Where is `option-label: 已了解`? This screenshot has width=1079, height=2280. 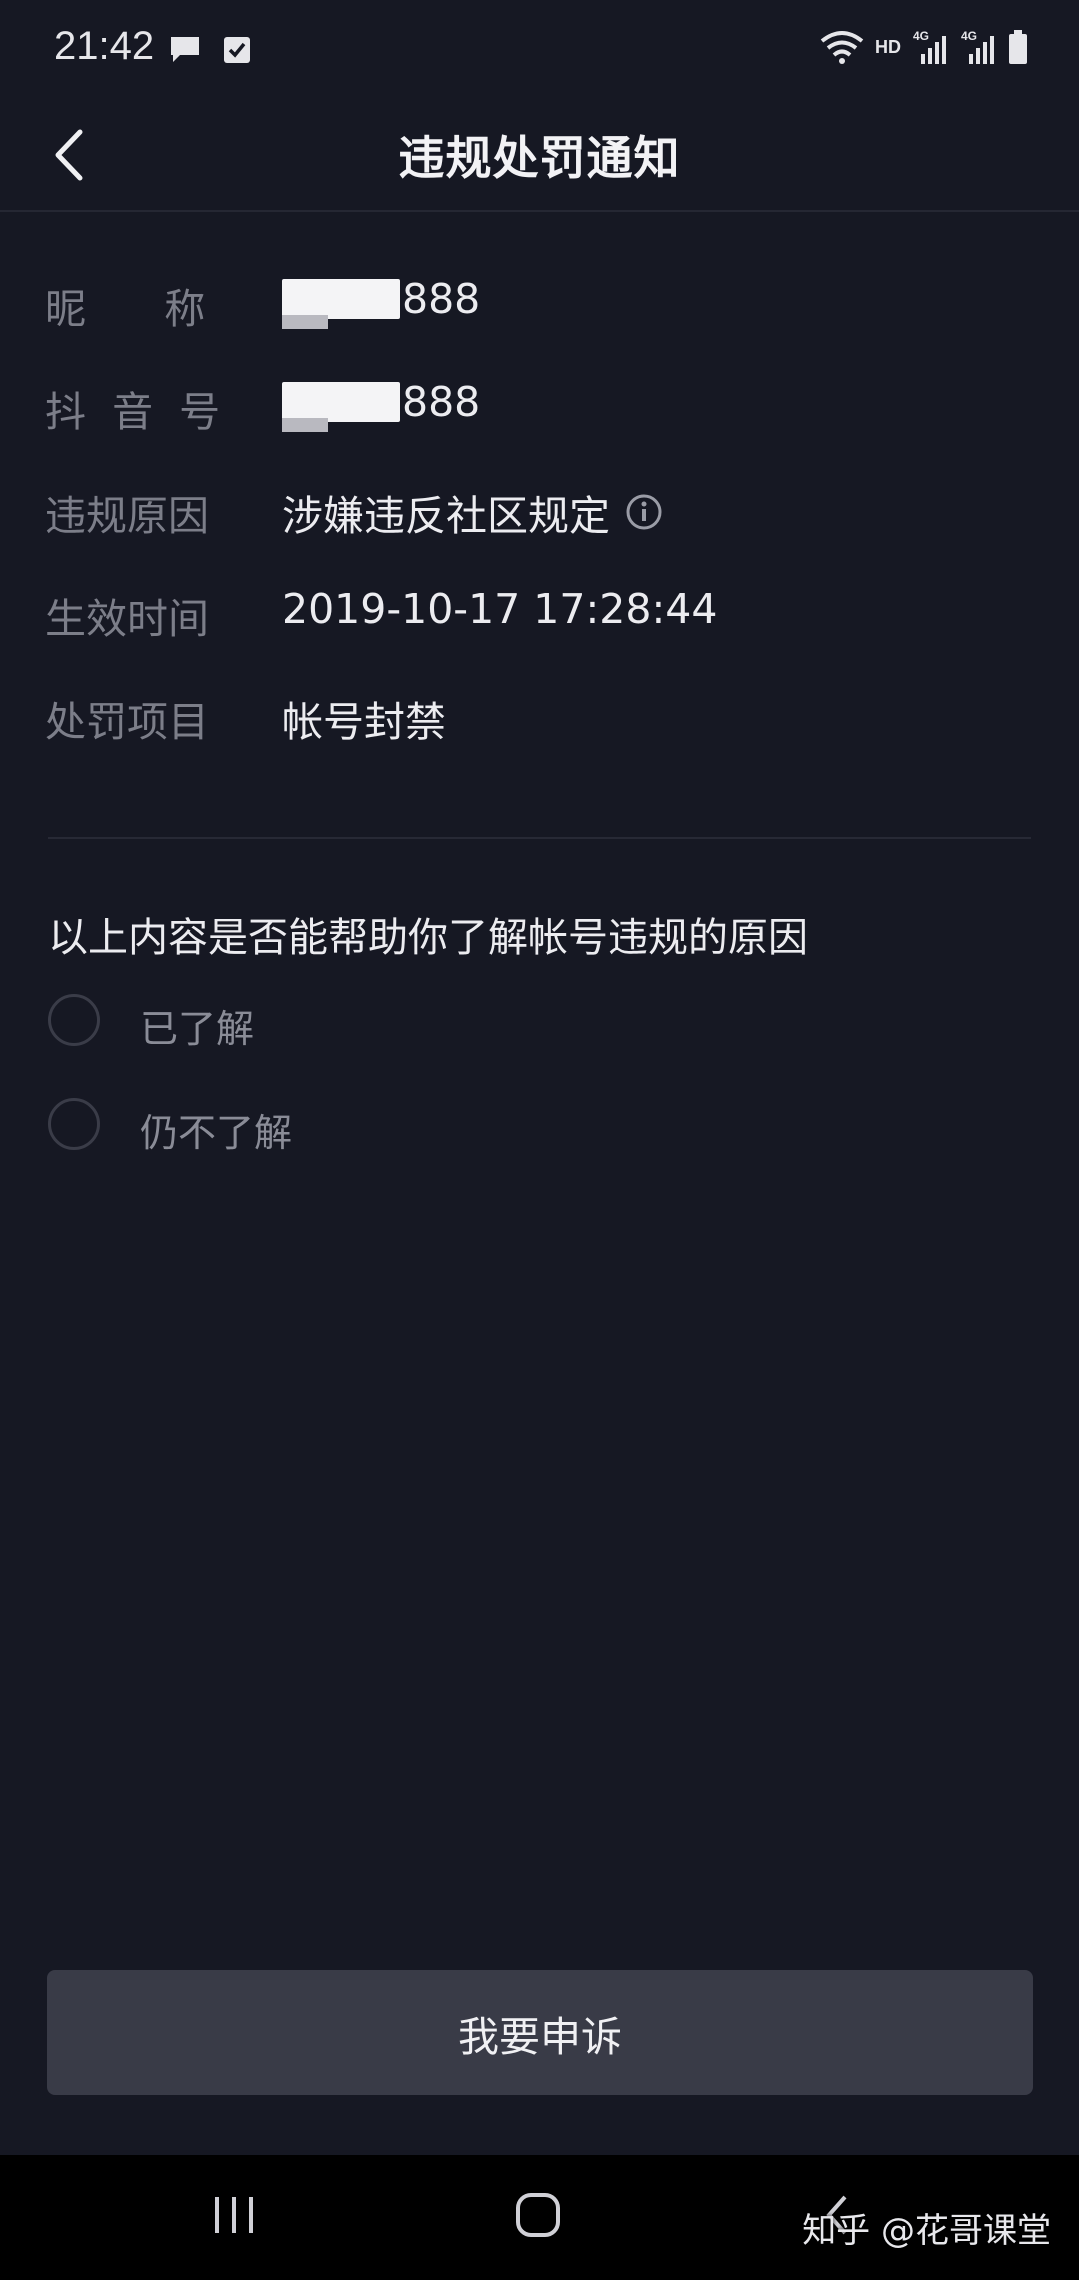
option-label: 已了解 is located at coordinates (197, 1029).